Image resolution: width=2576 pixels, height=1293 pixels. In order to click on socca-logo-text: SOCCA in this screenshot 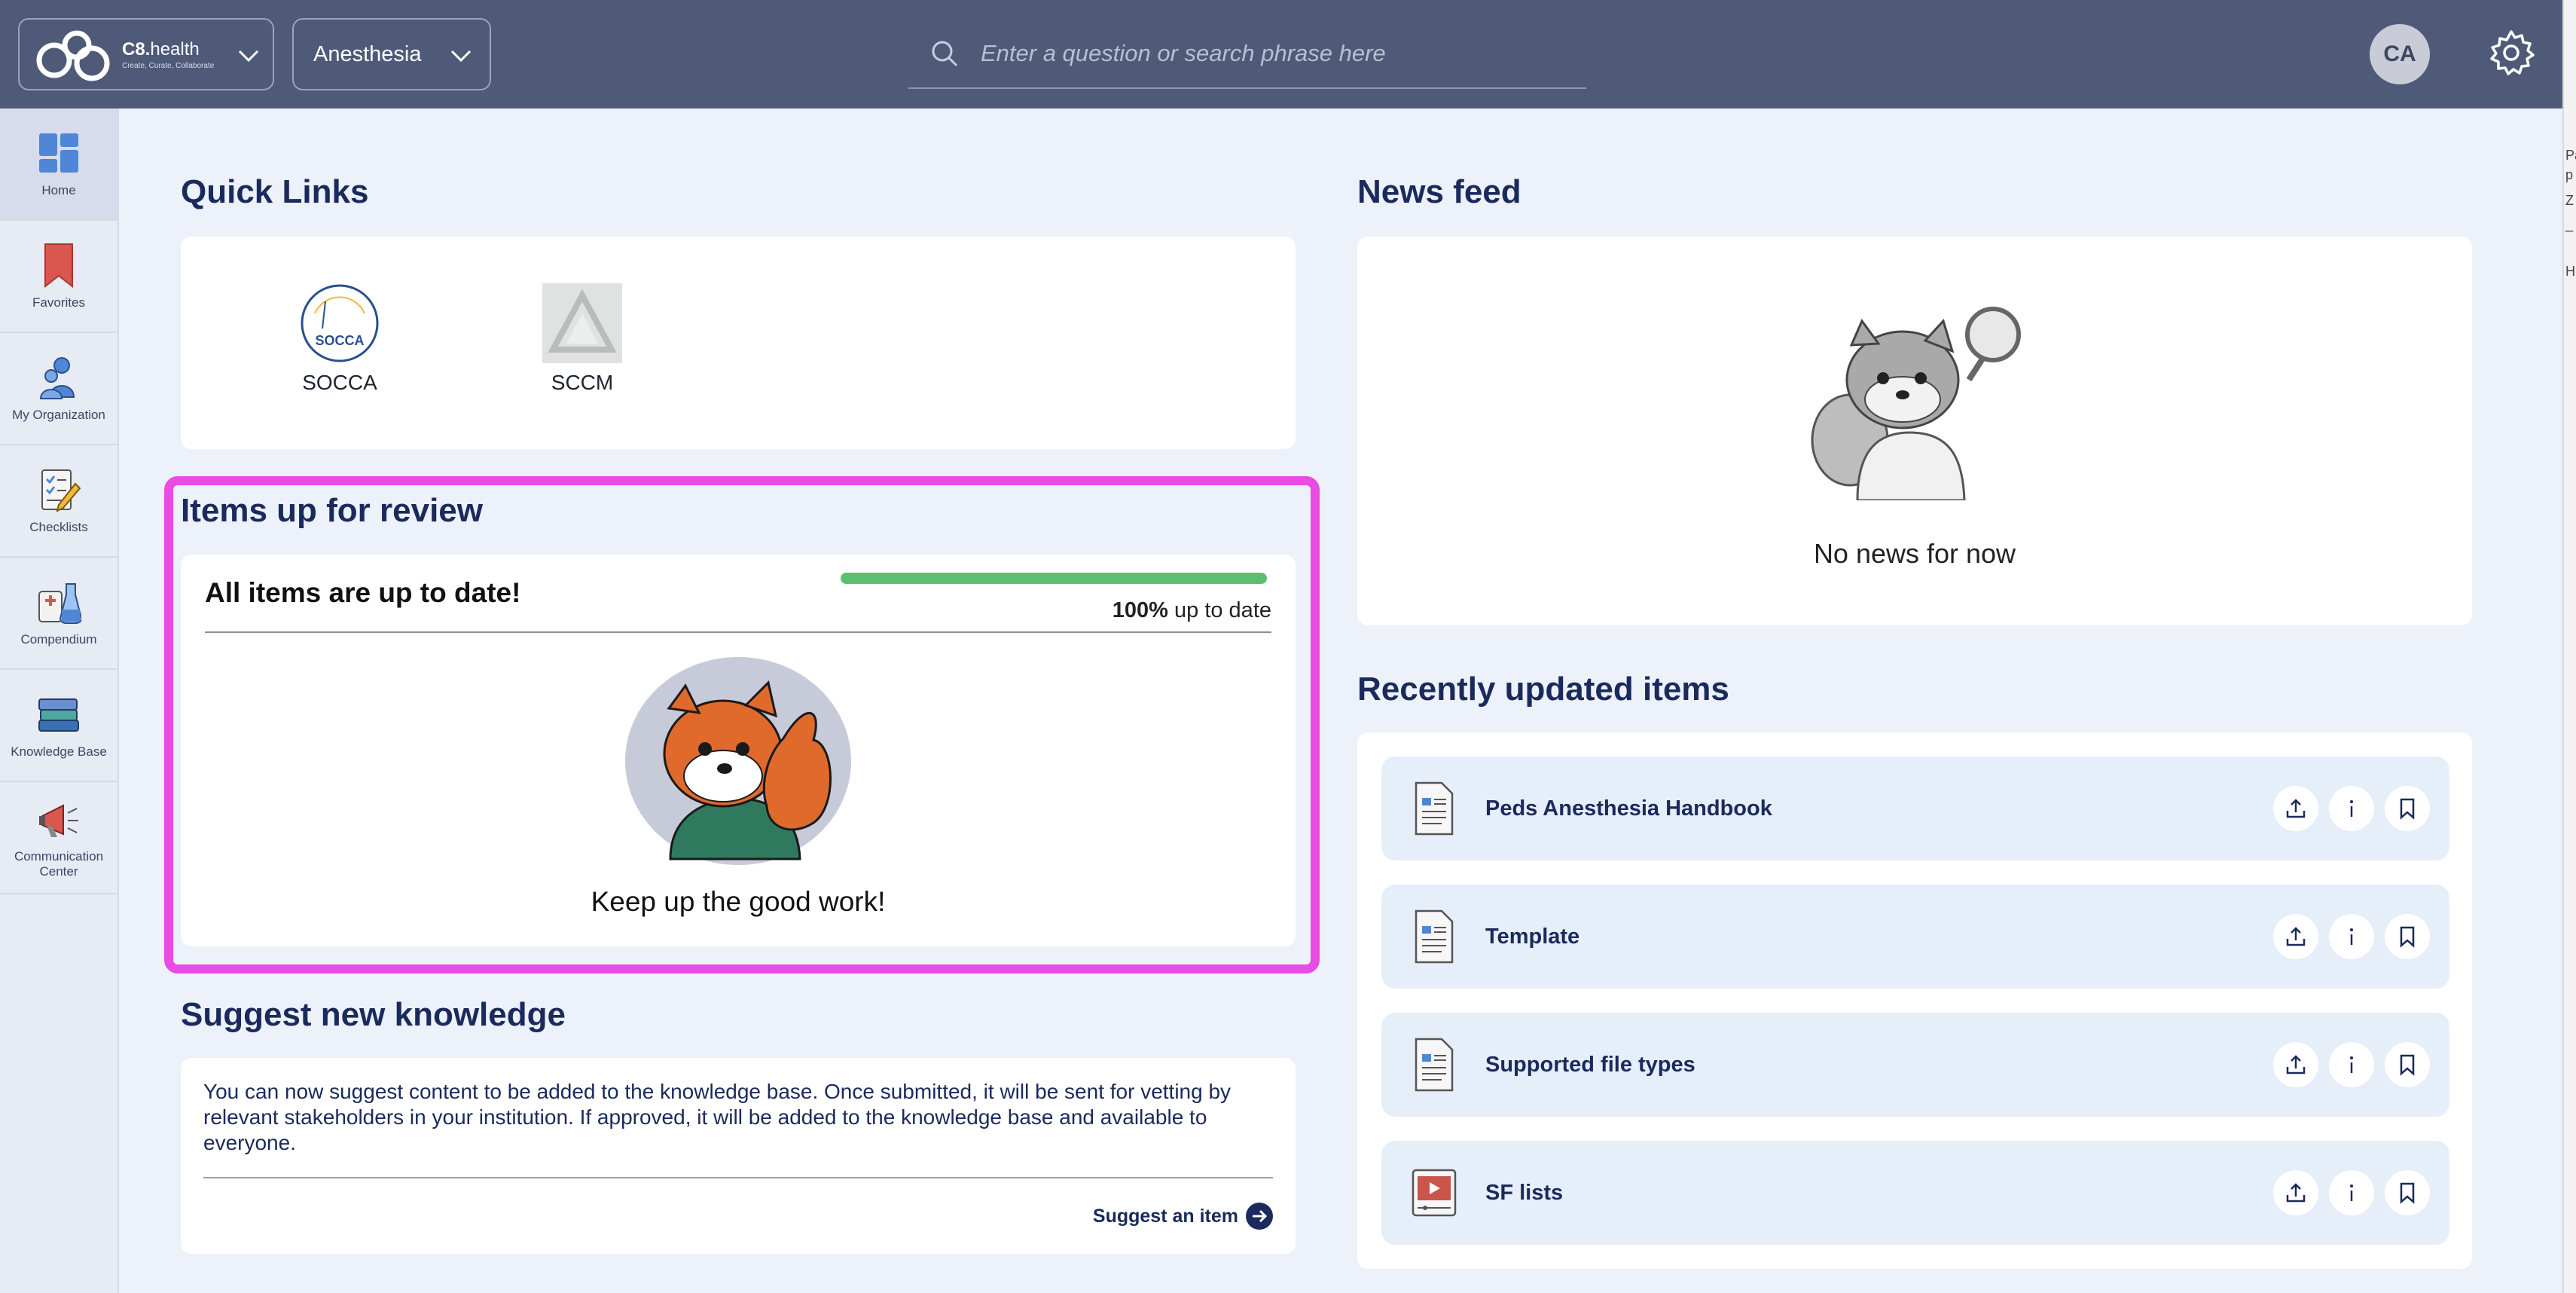, I will do `click(340, 340)`.